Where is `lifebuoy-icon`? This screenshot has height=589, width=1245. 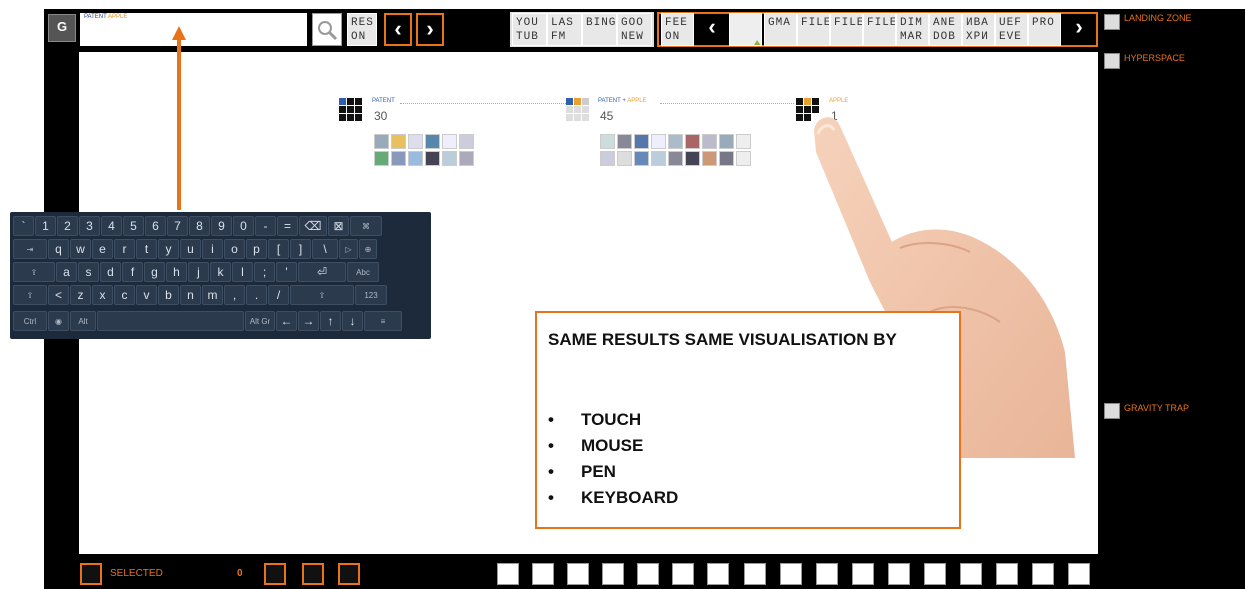 lifebuoy-icon is located at coordinates (791, 574).